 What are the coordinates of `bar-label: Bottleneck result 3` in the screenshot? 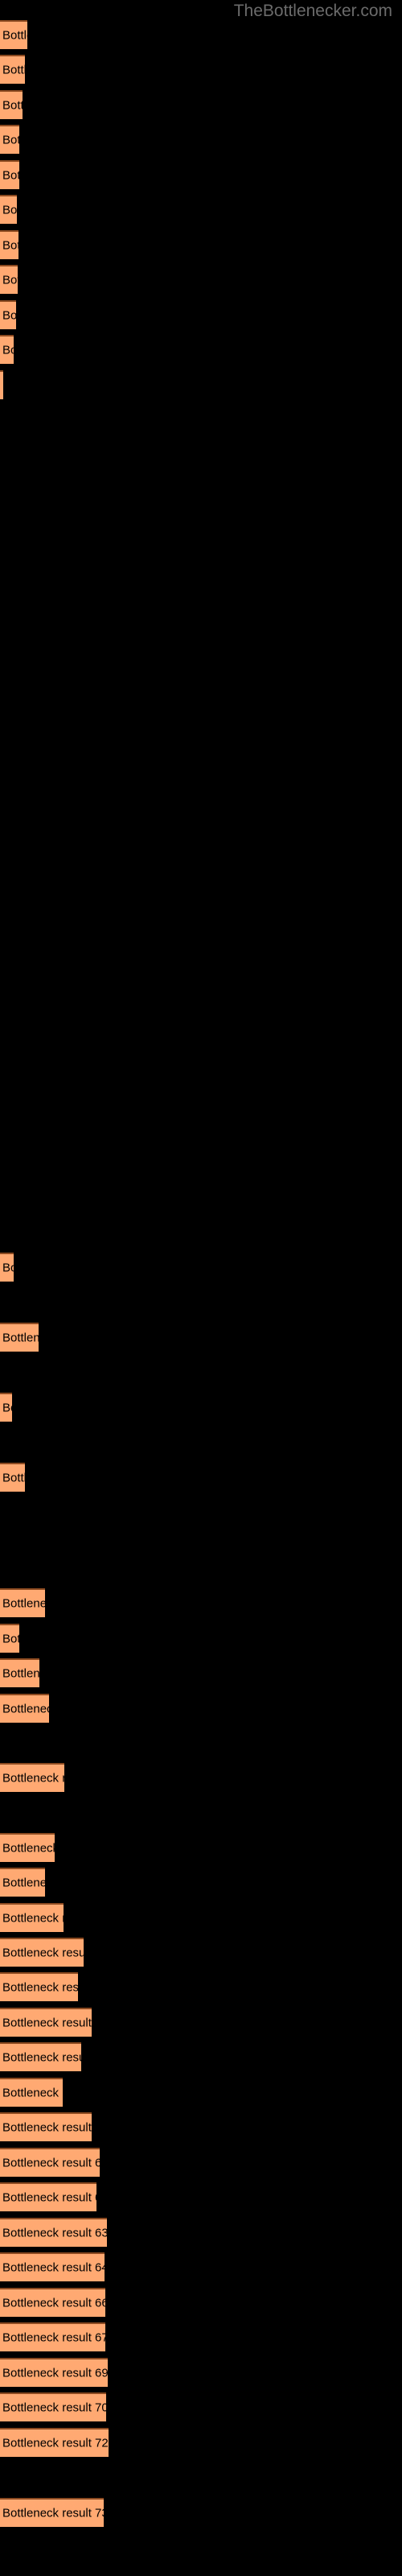 It's located at (12, 106).